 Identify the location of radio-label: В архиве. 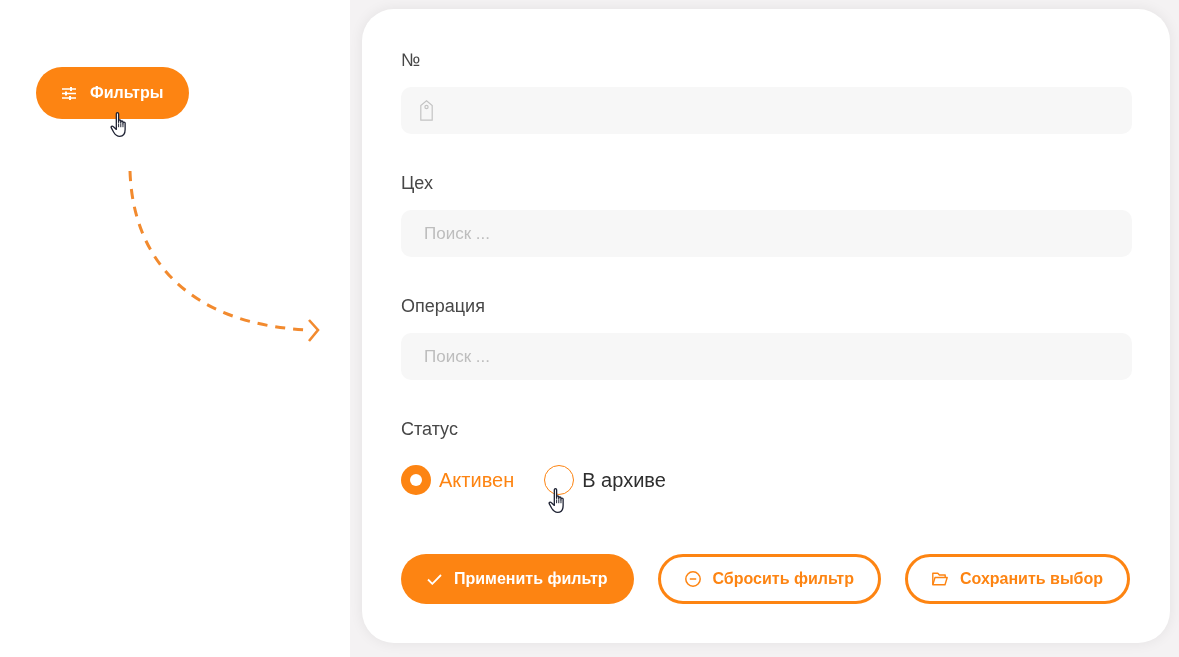
(624, 480).